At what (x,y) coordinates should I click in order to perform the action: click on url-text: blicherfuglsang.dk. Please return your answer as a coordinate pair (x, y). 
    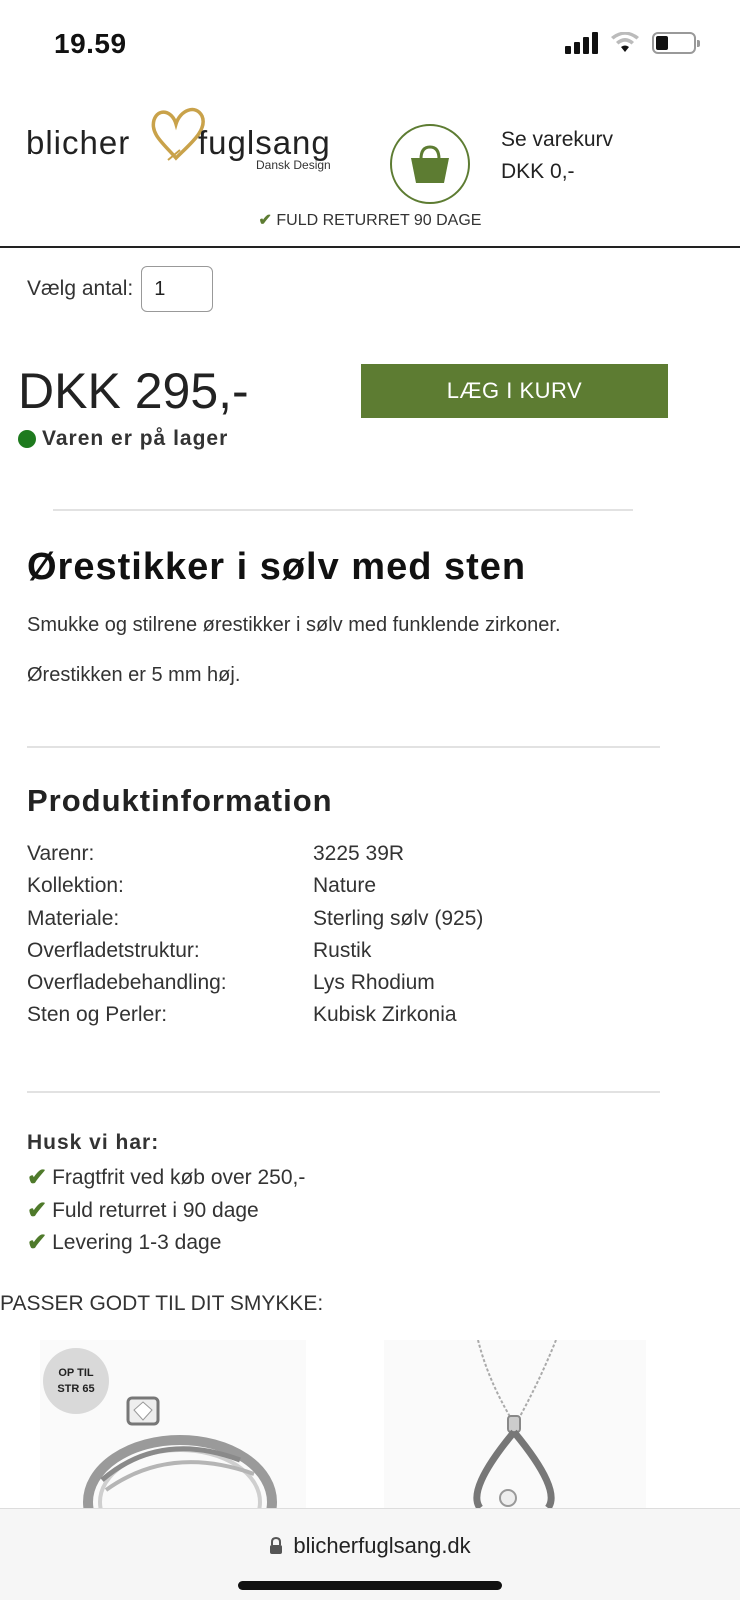
    Looking at the image, I should click on (382, 1545).